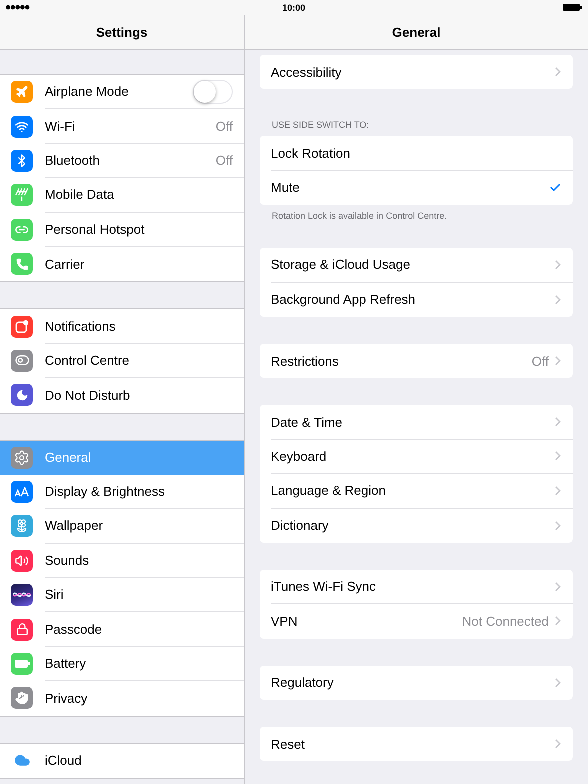  What do you see at coordinates (416, 153) in the screenshot?
I see `settings-row: Lock Rotation` at bounding box center [416, 153].